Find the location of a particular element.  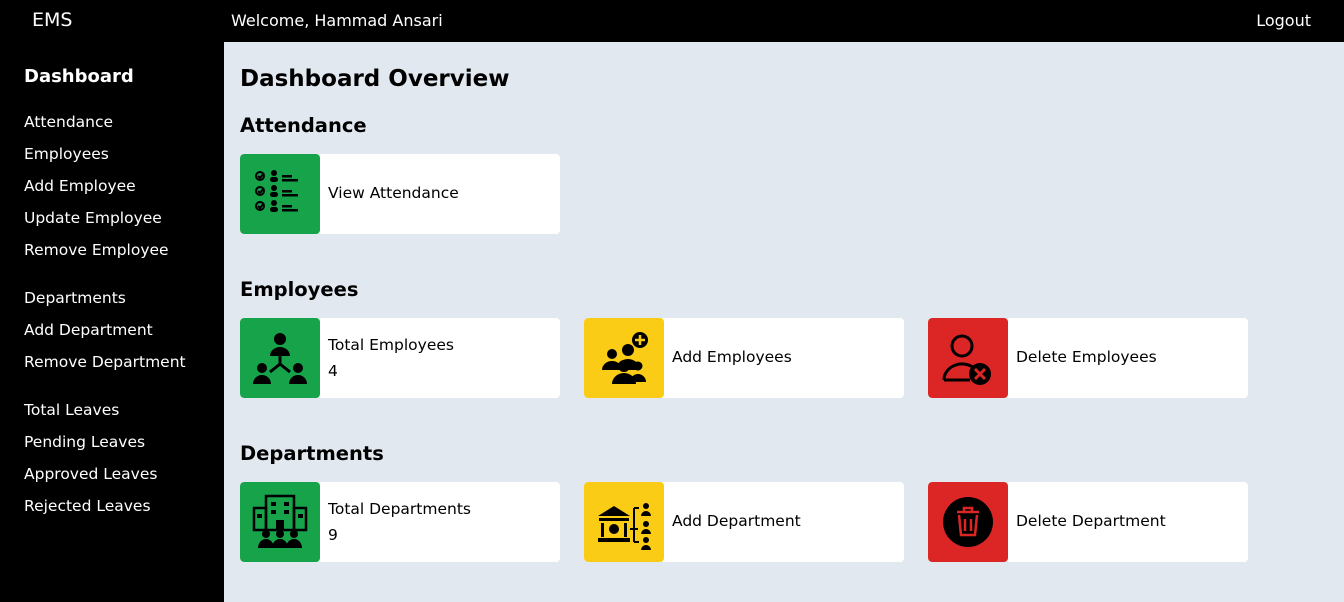

building-people-icon is located at coordinates (280, 522).